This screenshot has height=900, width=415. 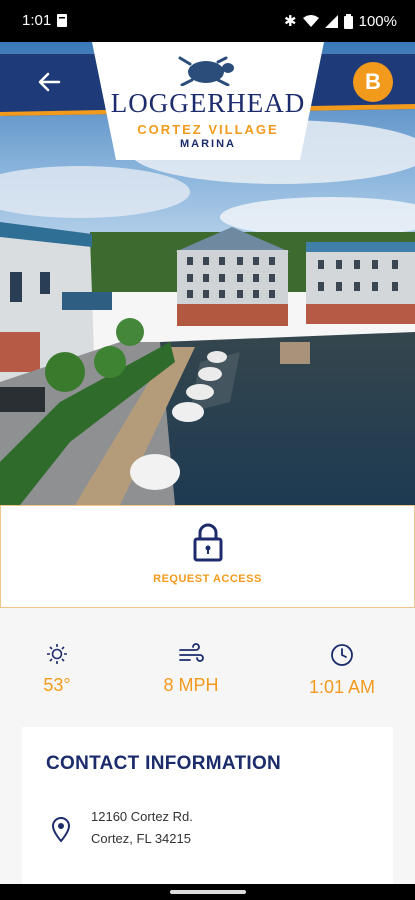 What do you see at coordinates (191, 685) in the screenshot?
I see `wind-value: 8 MPH` at bounding box center [191, 685].